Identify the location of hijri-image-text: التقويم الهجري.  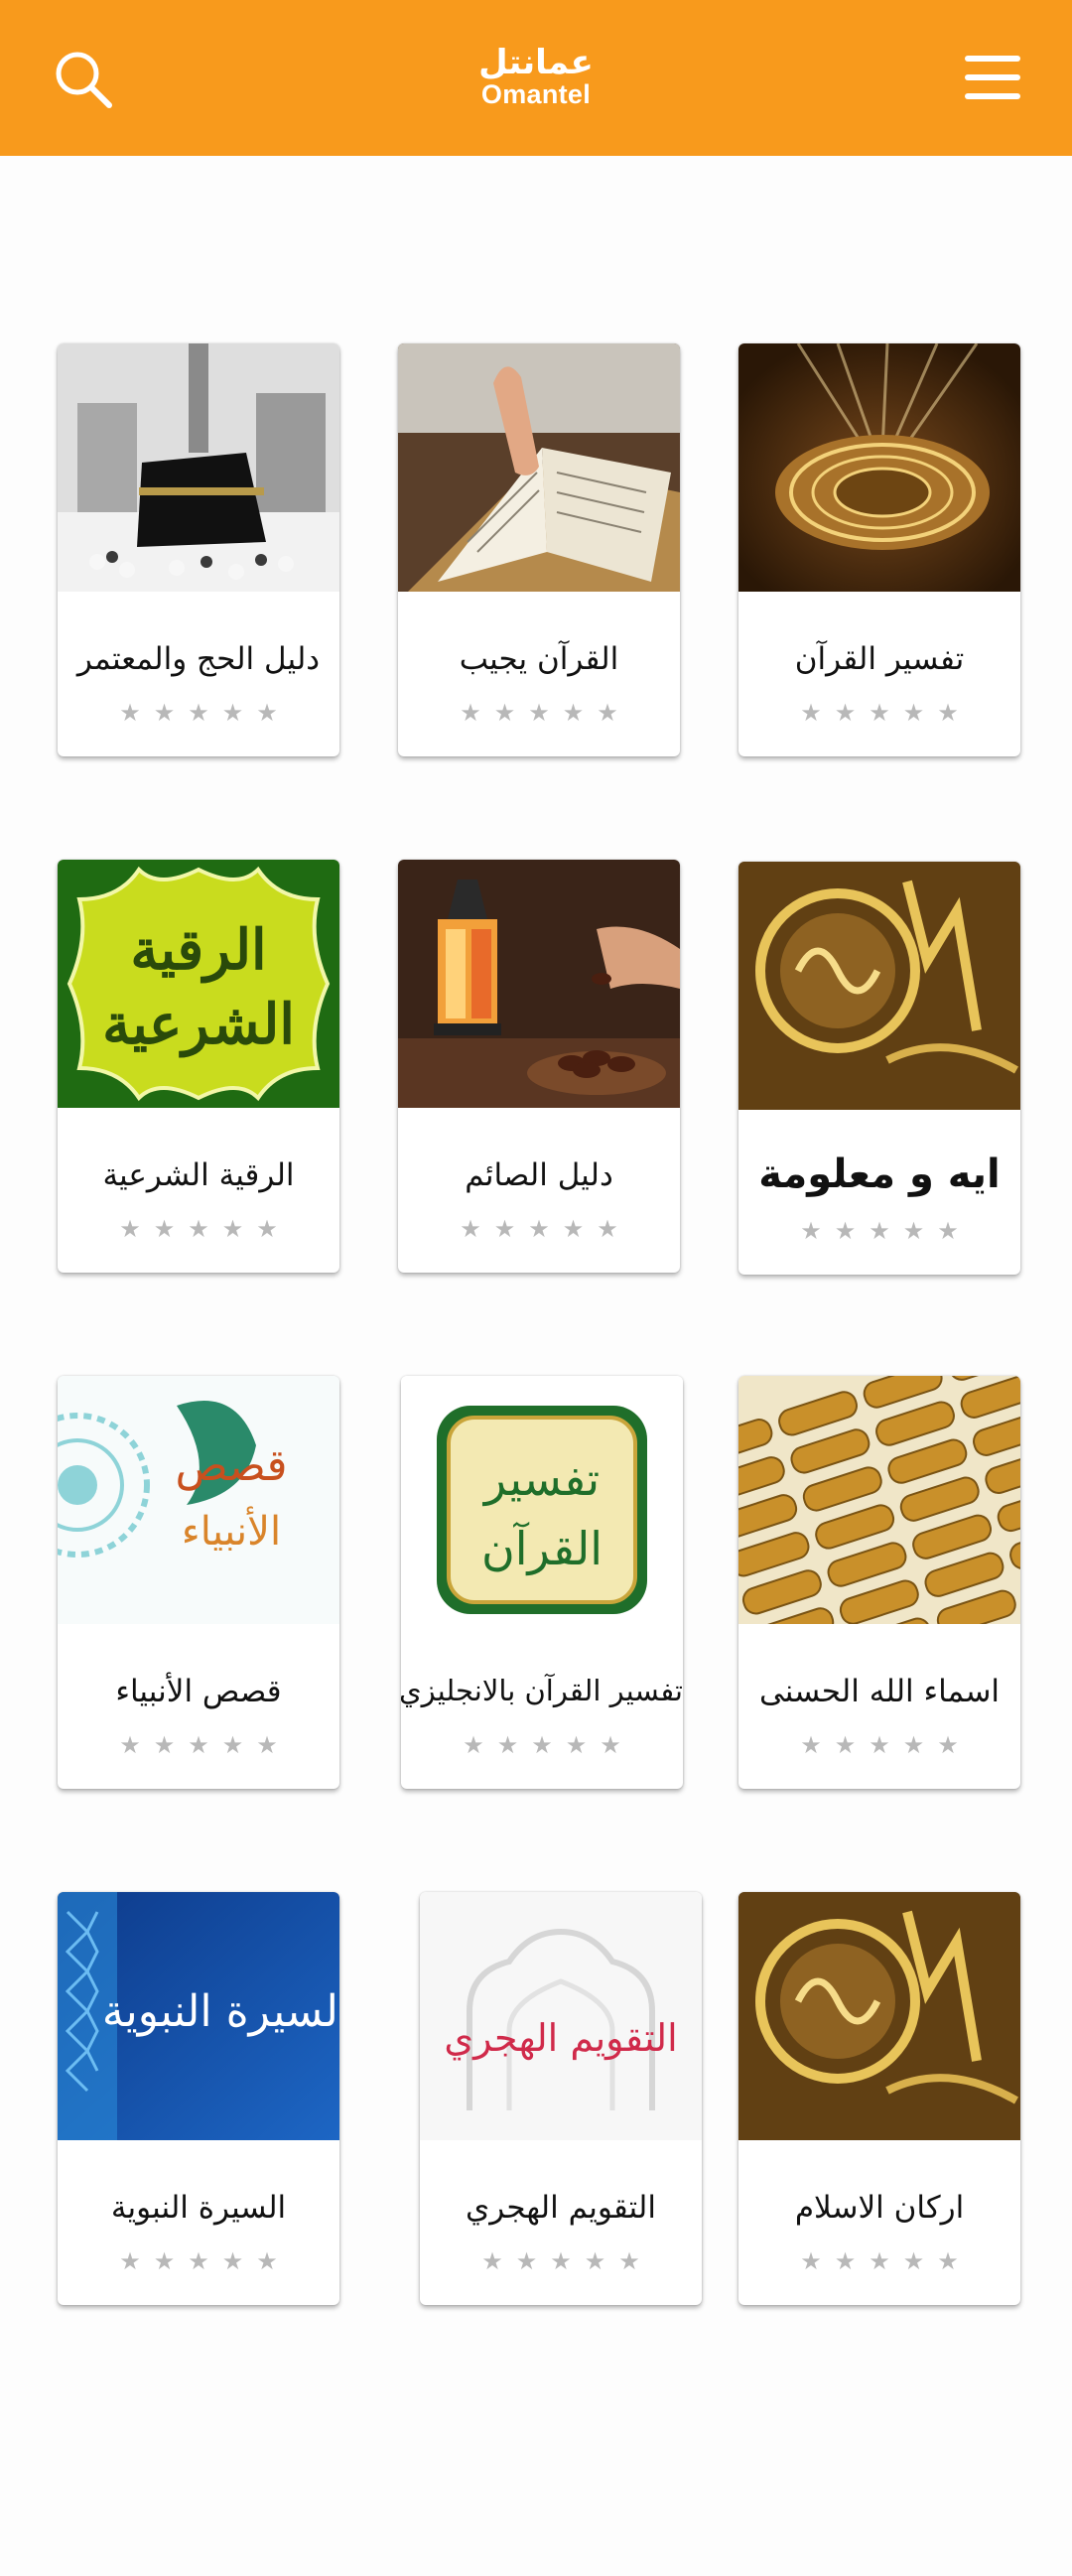
(560, 2038).